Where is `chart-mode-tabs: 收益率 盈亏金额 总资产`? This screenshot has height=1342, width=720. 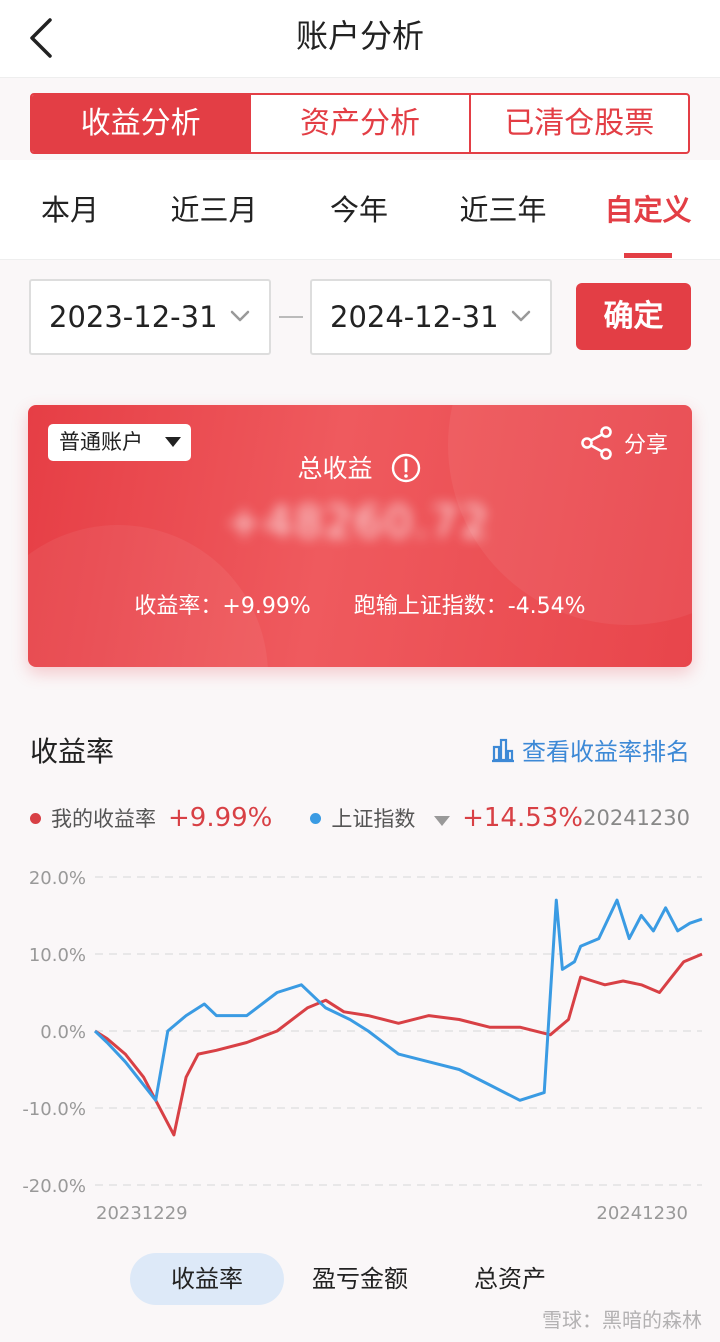
chart-mode-tabs: 收益率 盈亏金额 总资产 is located at coordinates (360, 1281).